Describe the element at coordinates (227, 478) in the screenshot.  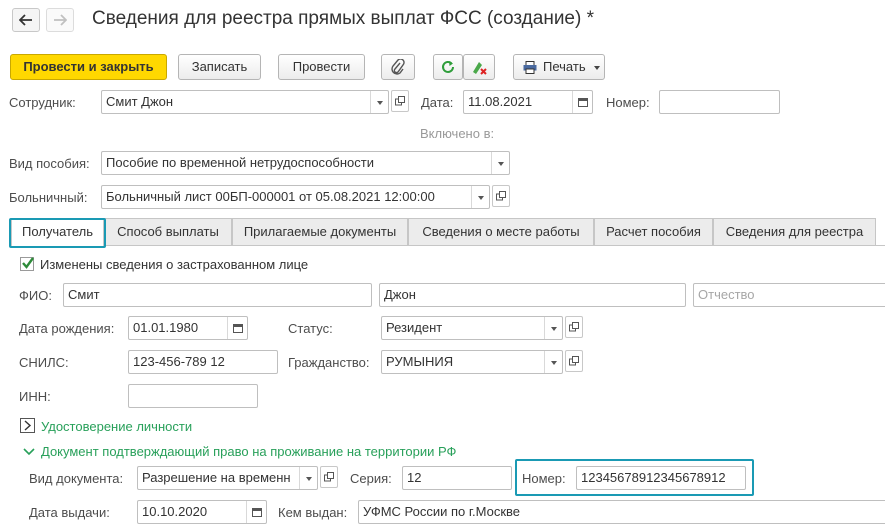
I see `doc-type-field: Разрешение на временн` at that location.